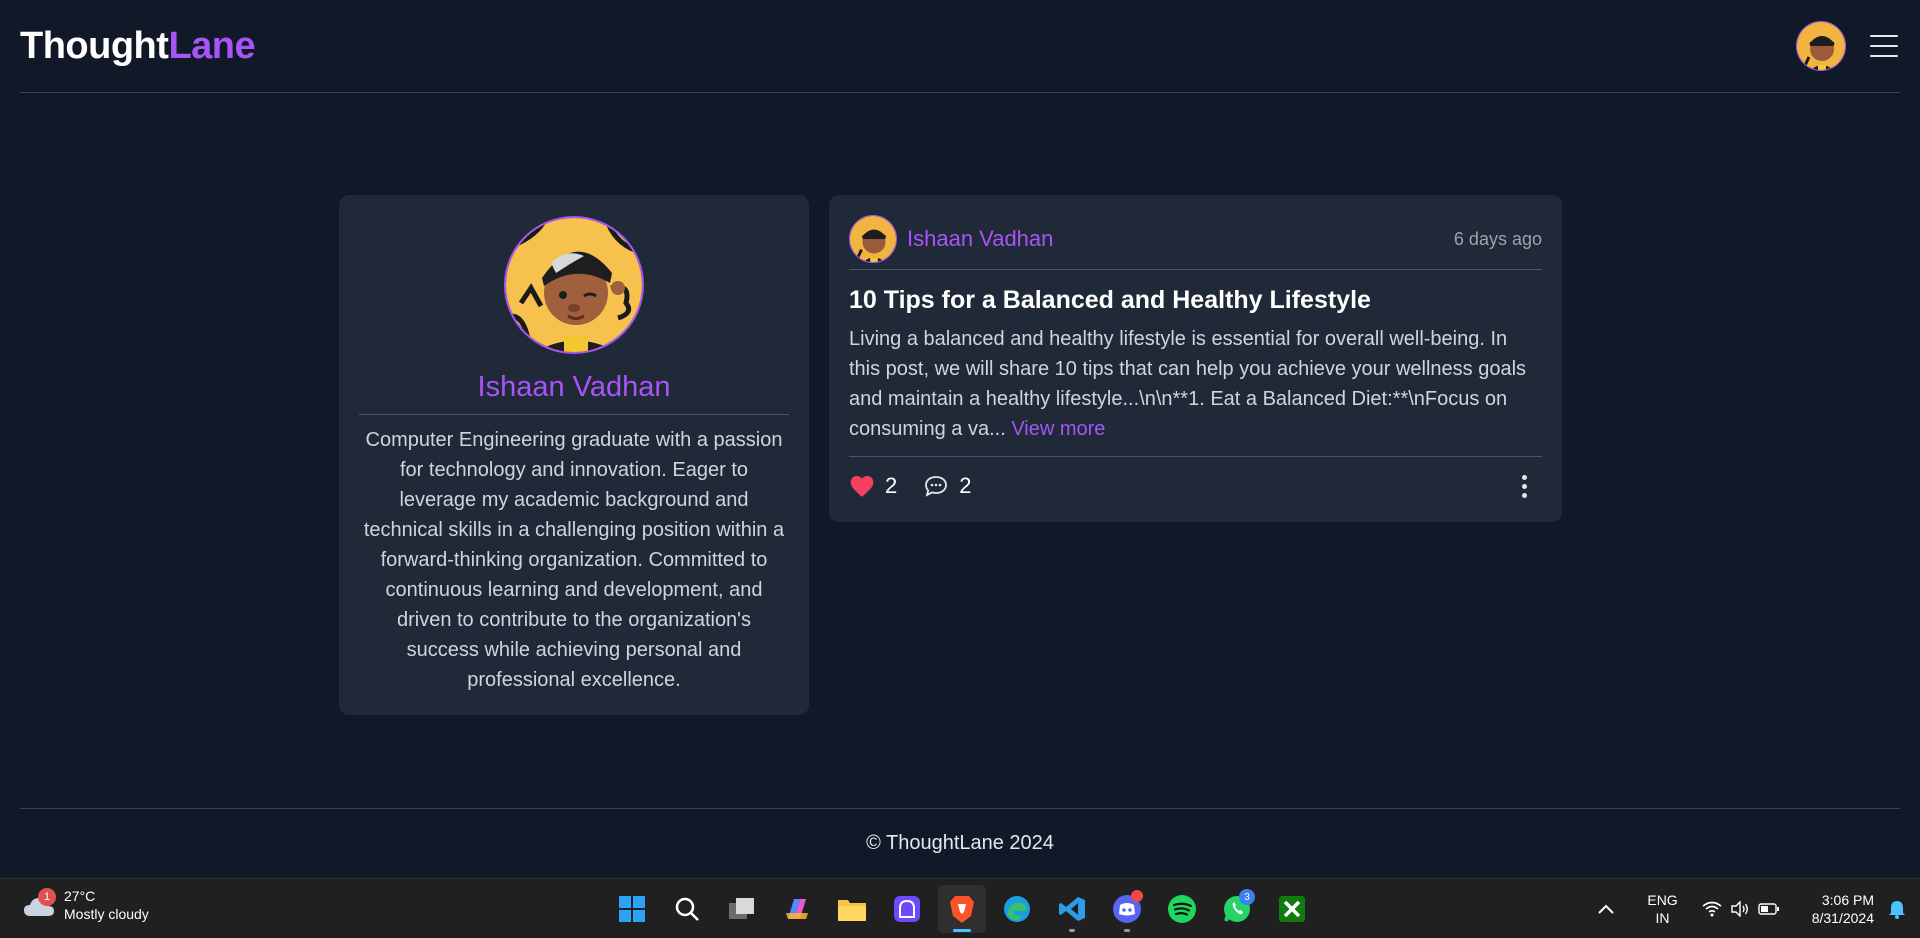  Describe the element at coordinates (1017, 909) in the screenshot. I see `edge-browser-icon` at that location.